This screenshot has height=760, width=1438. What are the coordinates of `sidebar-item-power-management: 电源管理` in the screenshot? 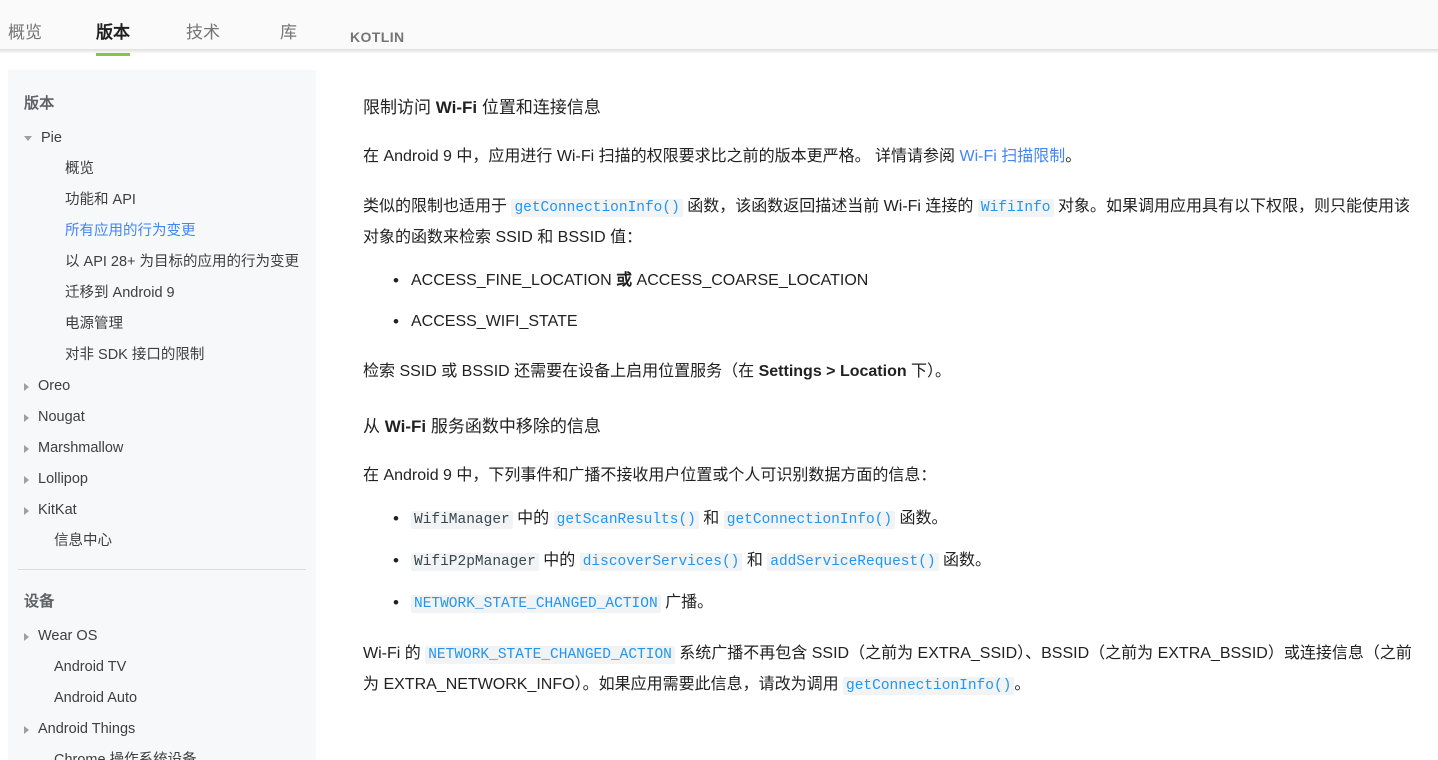 It's located at (162, 324).